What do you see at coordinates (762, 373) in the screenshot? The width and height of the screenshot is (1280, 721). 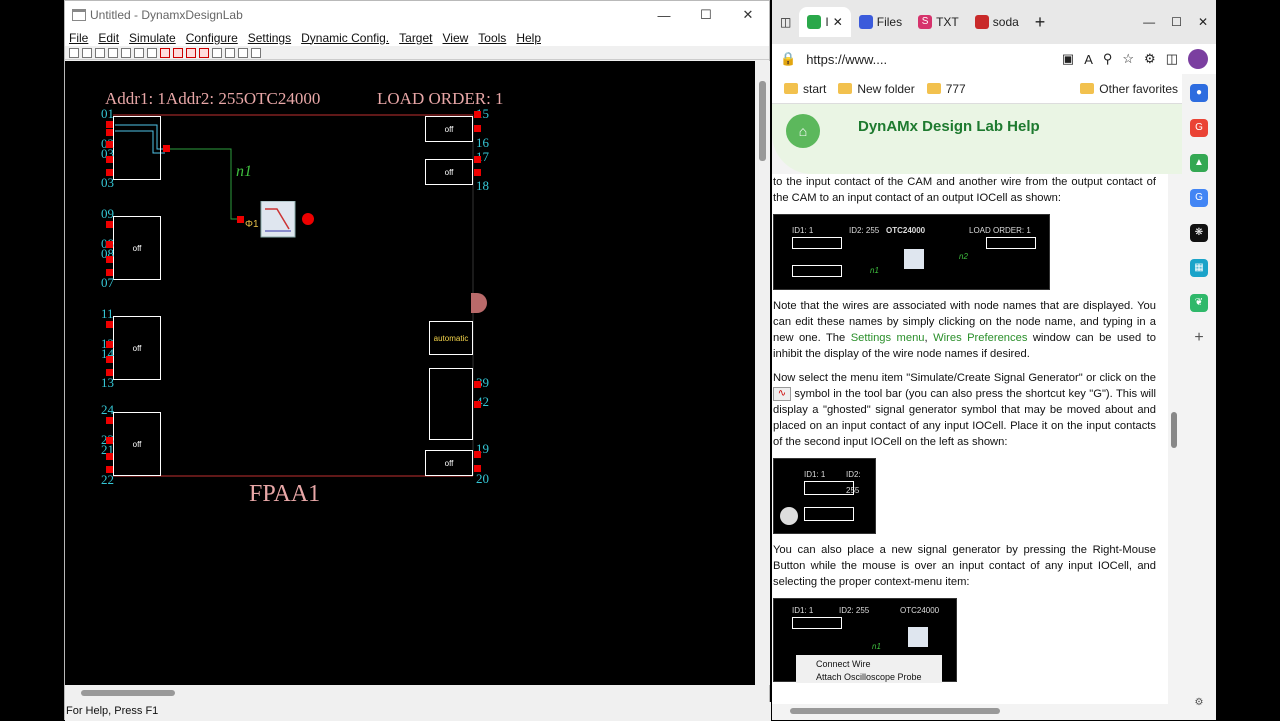 I see `vertical-scrollbar` at bounding box center [762, 373].